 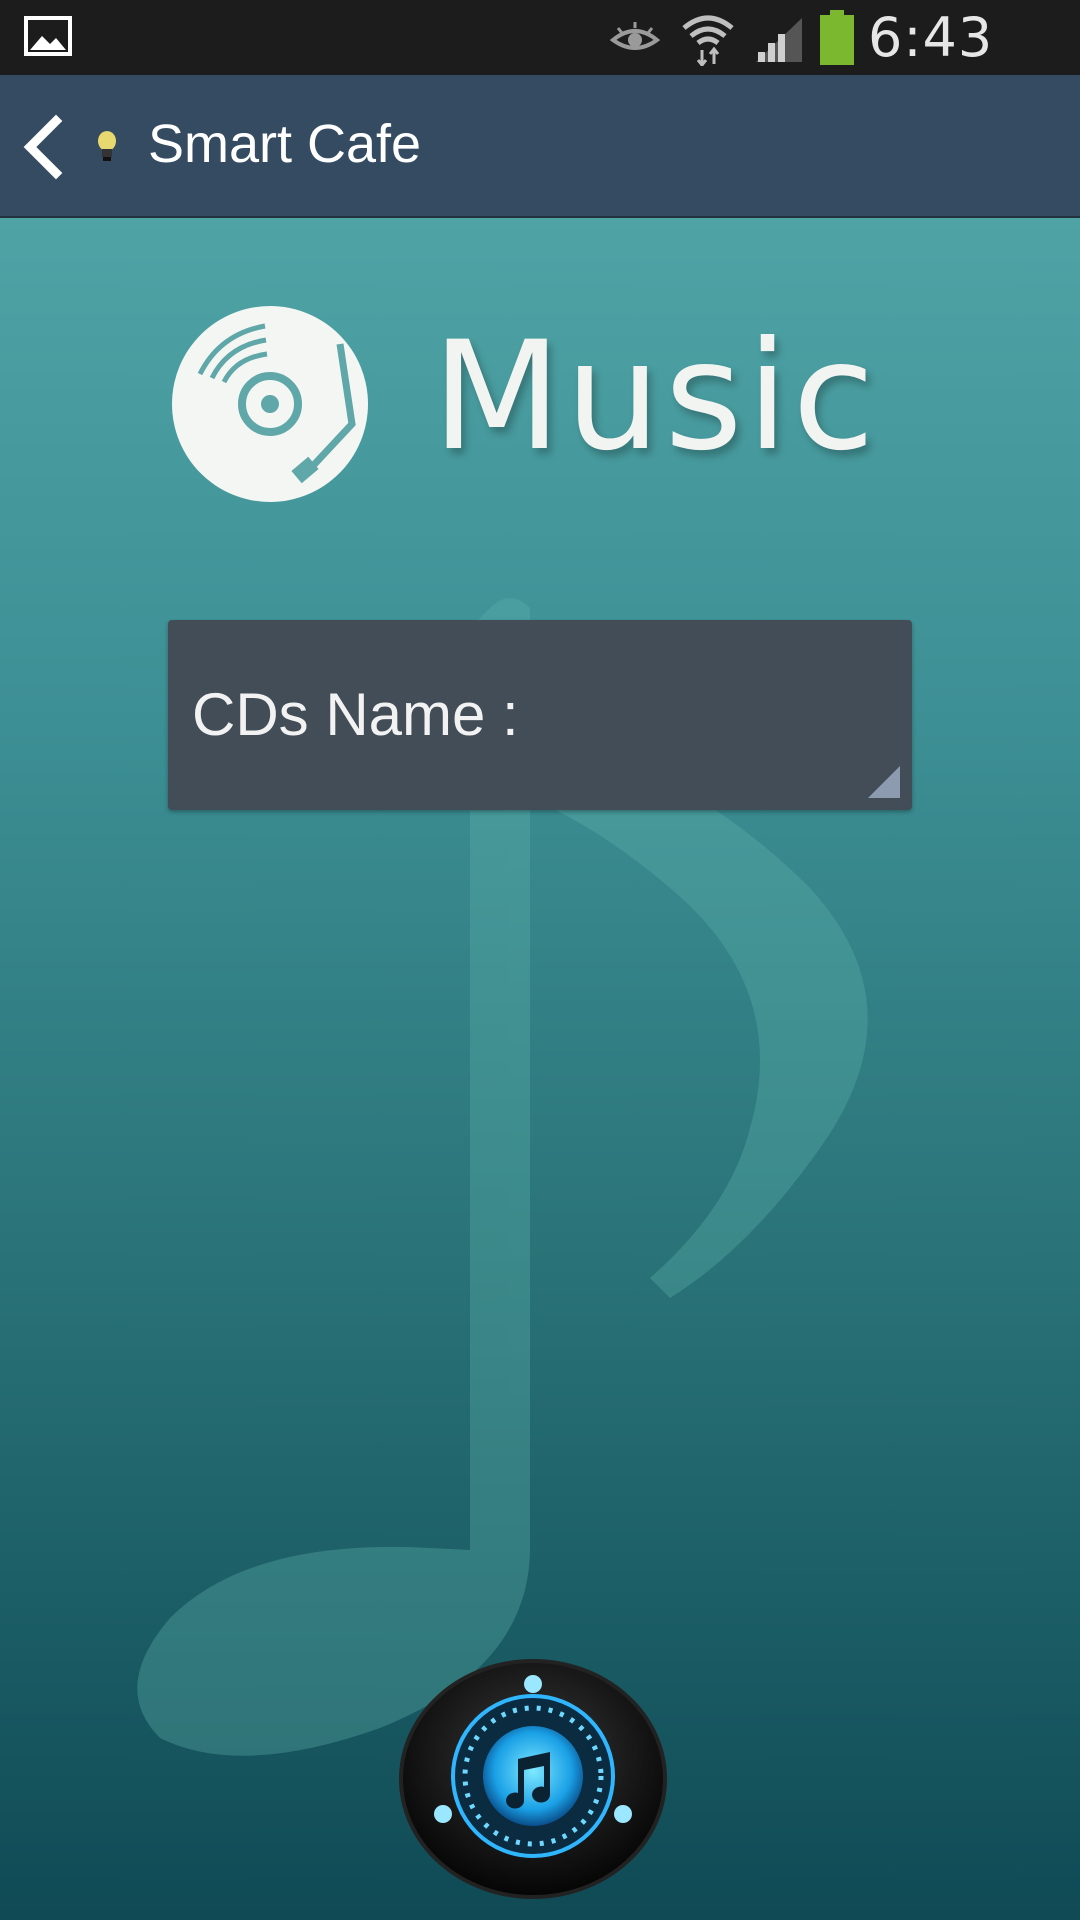 I want to click on signal-icon, so click(x=779, y=40).